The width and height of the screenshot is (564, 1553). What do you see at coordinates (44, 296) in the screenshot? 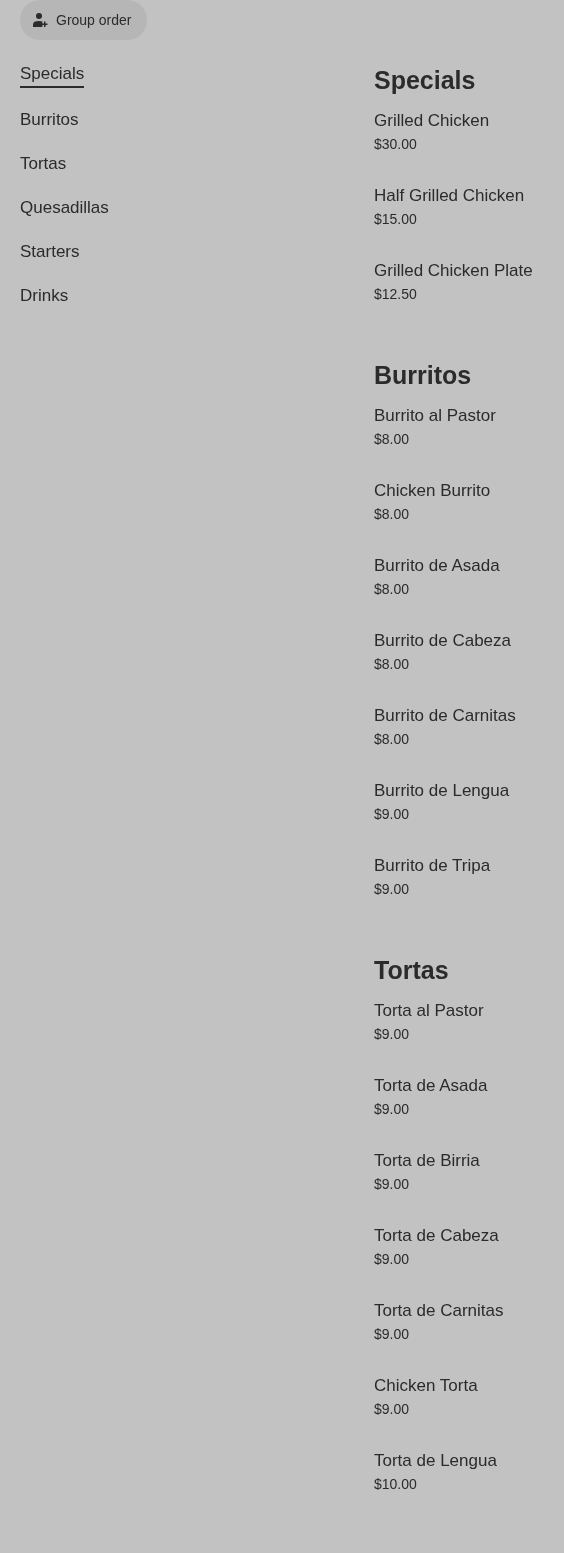
I see `category-tab: Drinks` at bounding box center [44, 296].